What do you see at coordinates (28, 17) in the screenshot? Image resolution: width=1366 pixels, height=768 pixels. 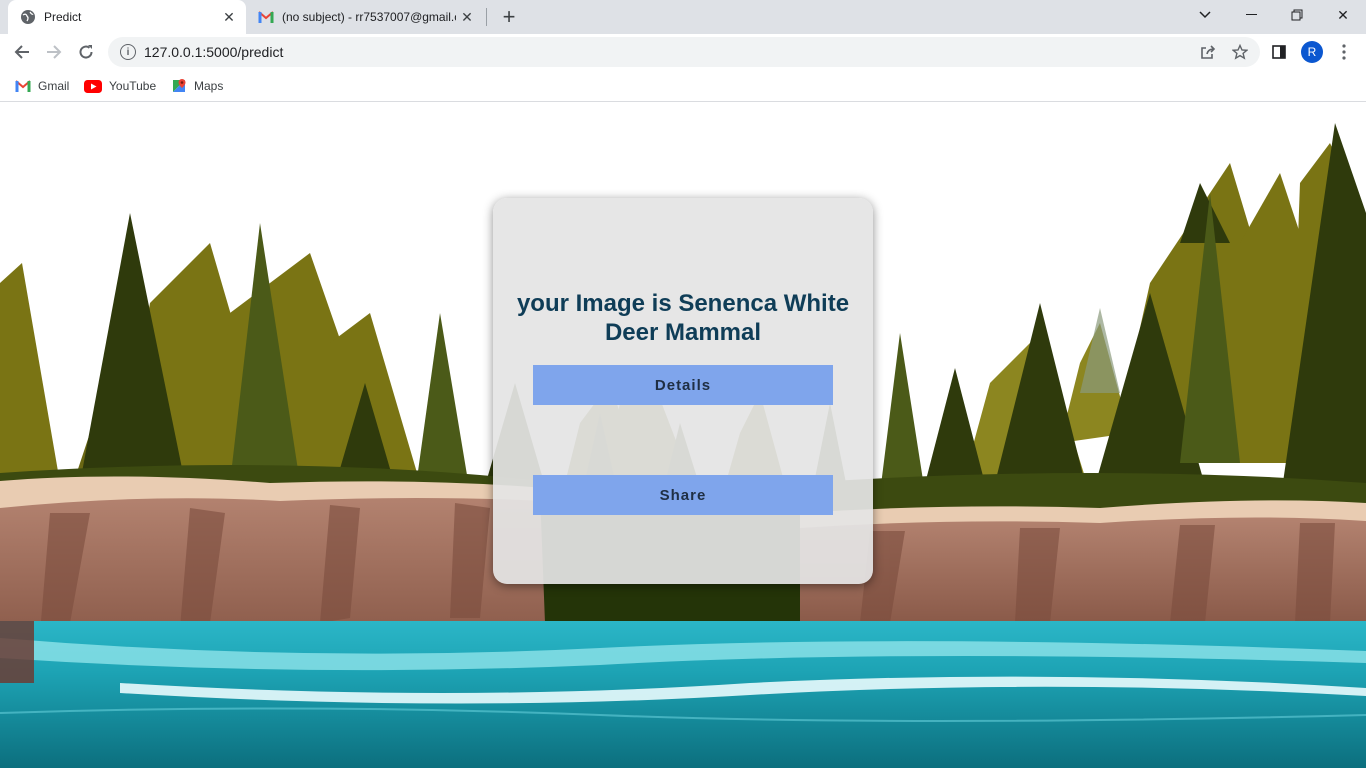 I see `globe-icon` at bounding box center [28, 17].